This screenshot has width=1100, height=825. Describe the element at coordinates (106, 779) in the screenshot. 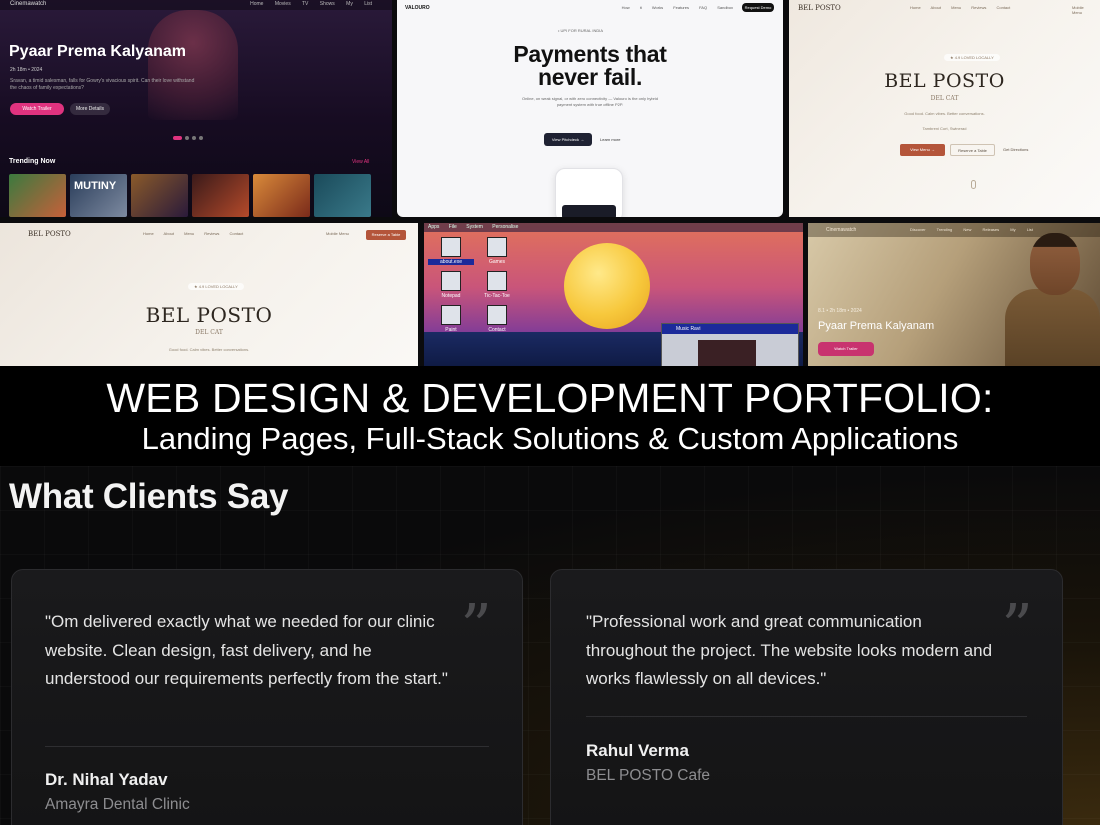

I see `testimonial-author: Dr. Nihal Yadav` at that location.